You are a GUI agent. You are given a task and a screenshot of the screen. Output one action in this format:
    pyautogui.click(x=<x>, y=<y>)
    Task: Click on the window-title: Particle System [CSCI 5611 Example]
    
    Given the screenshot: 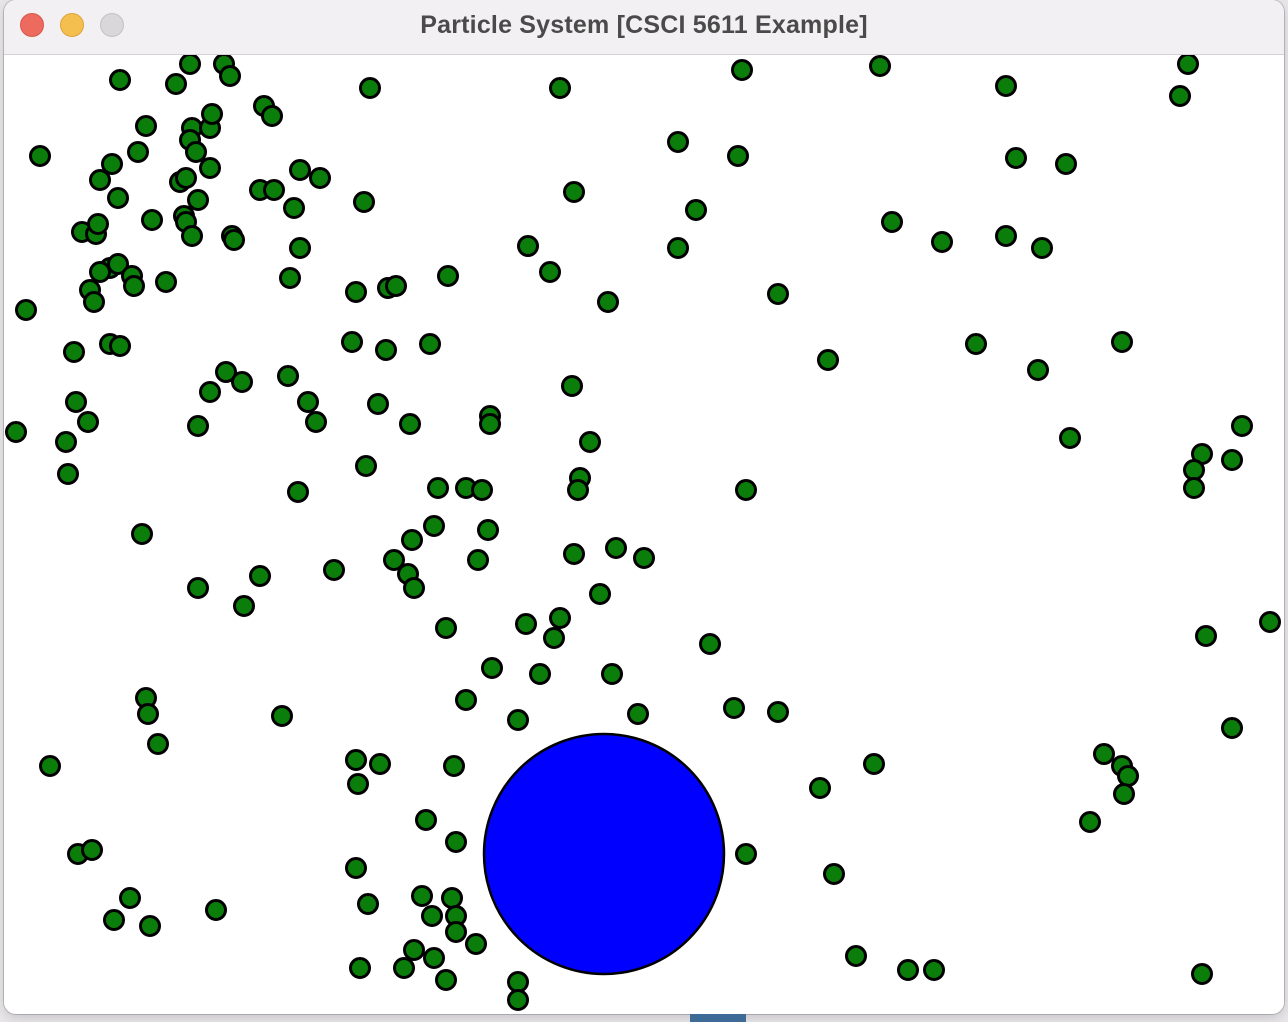 What is the action you would take?
    pyautogui.click(x=644, y=25)
    